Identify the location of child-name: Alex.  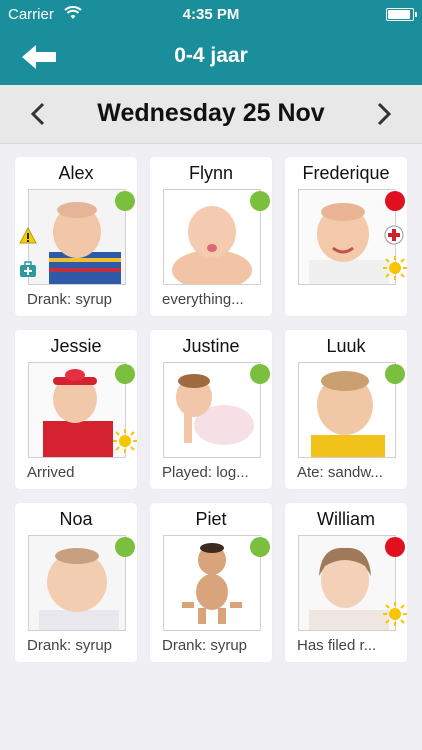
(76, 173).